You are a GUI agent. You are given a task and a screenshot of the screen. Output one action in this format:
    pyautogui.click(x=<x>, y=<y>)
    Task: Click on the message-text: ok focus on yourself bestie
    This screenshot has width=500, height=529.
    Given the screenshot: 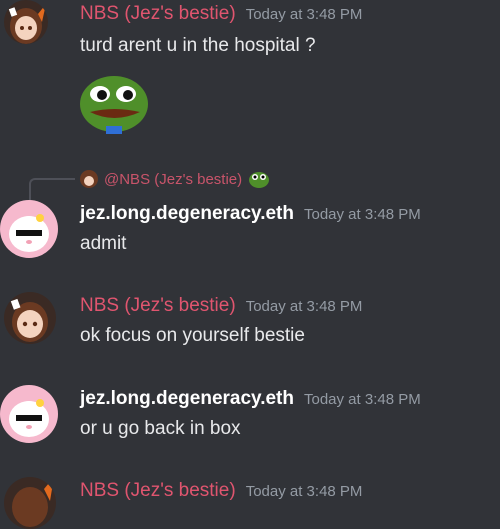 What is the action you would take?
    pyautogui.click(x=192, y=335)
    